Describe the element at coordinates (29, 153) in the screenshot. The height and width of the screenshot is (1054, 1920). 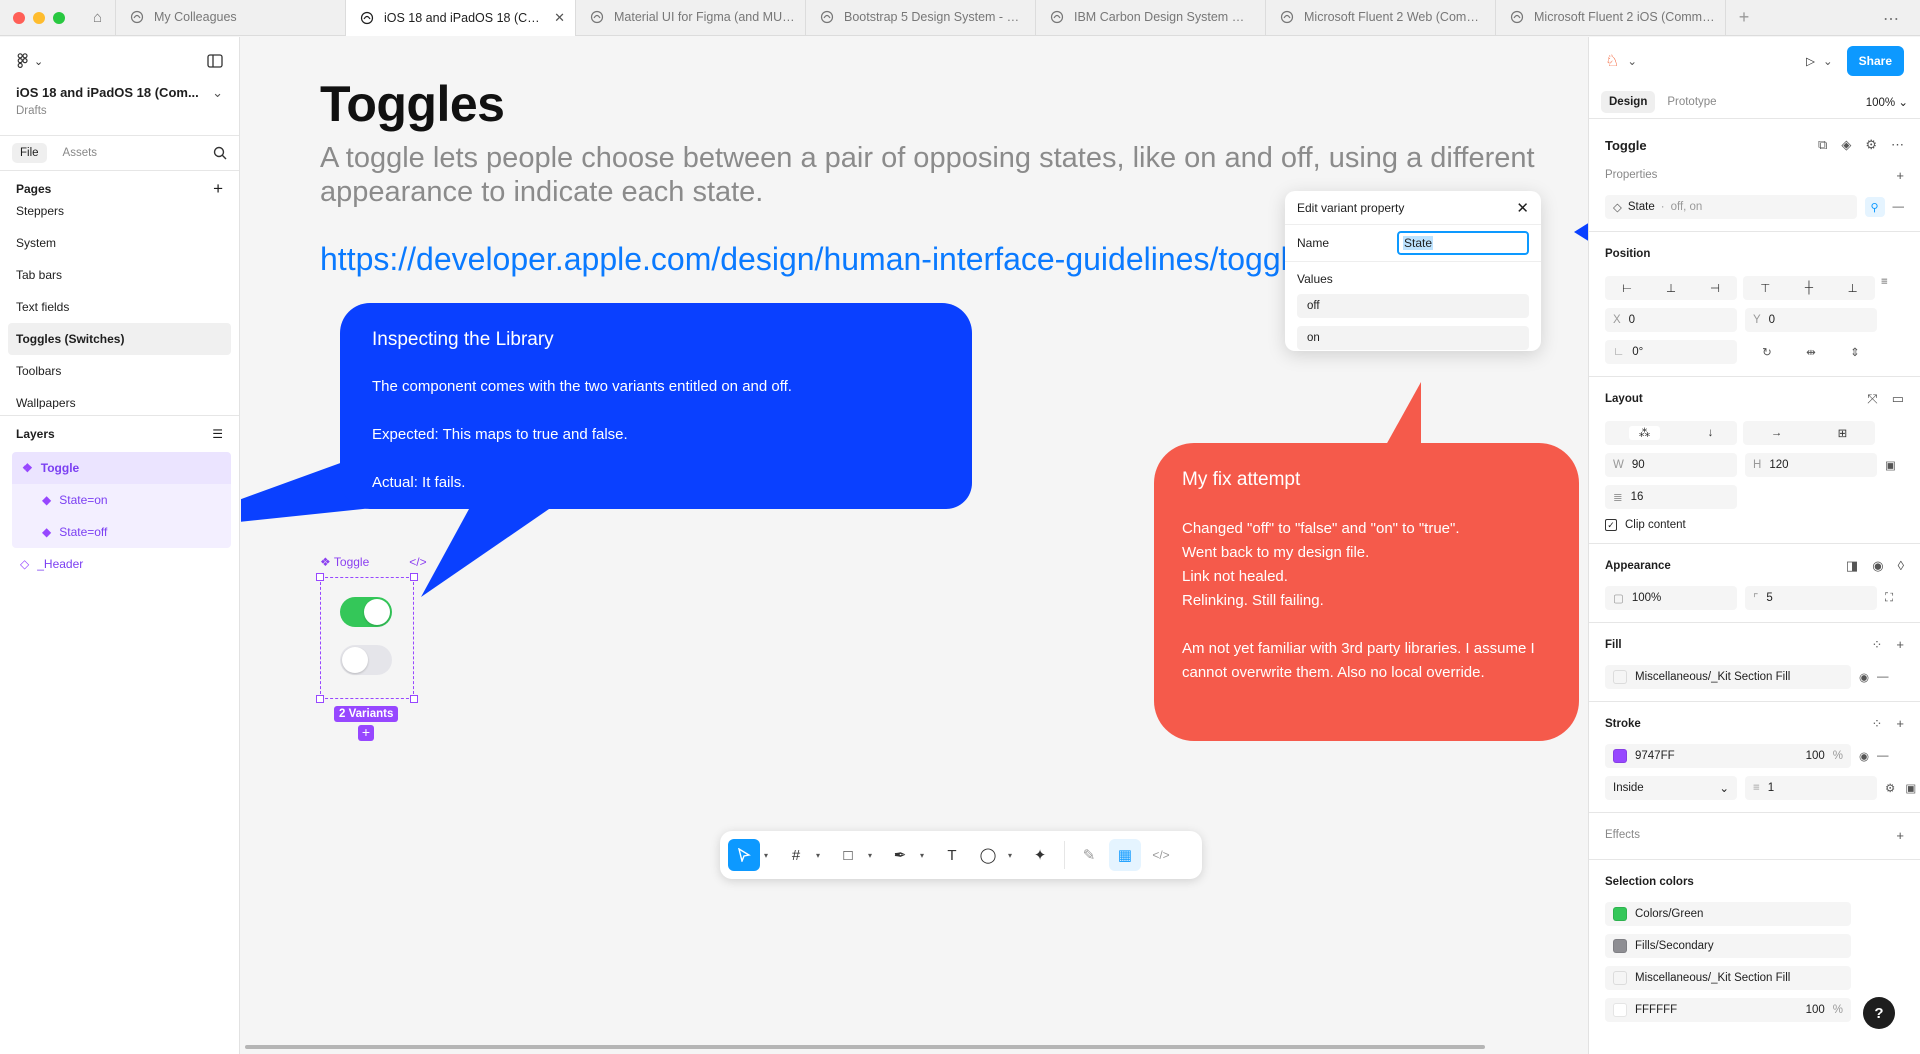
I see `tab-file: File` at that location.